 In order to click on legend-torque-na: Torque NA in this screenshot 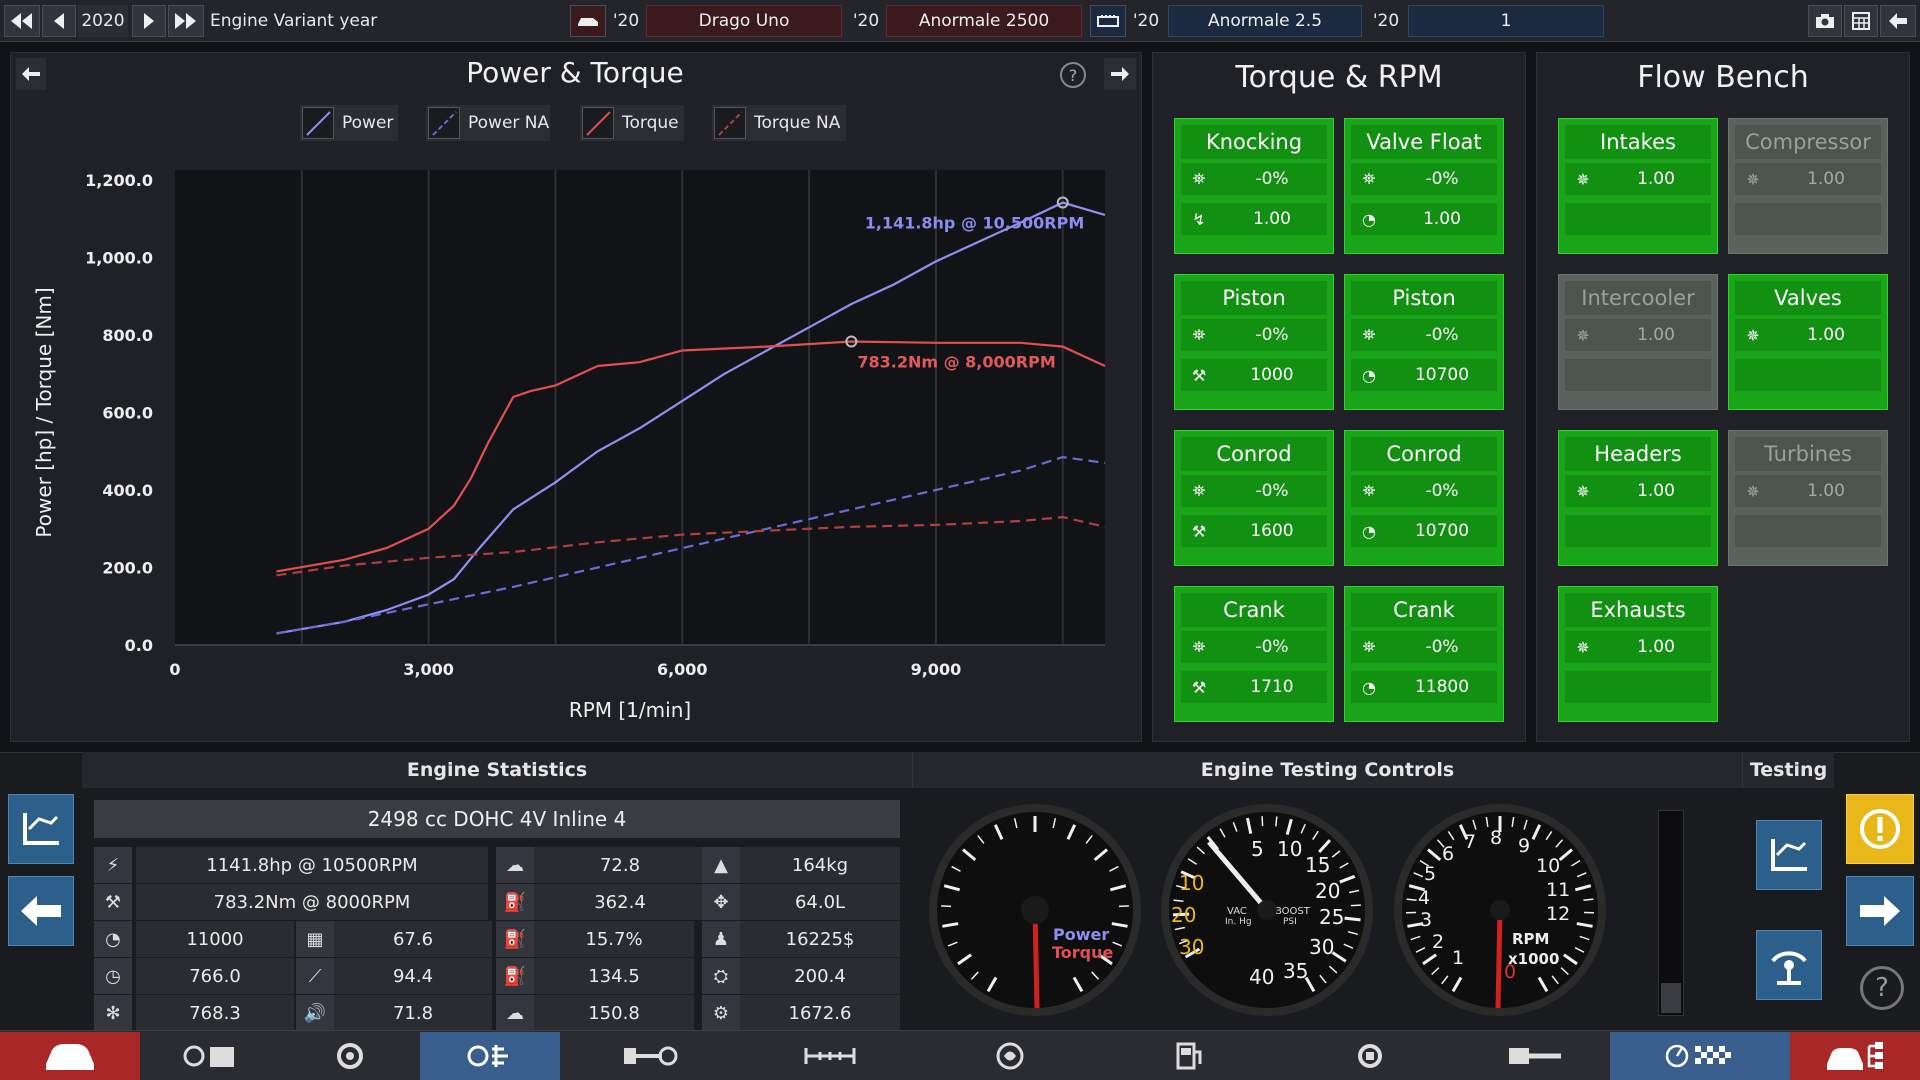, I will do `click(779, 123)`.